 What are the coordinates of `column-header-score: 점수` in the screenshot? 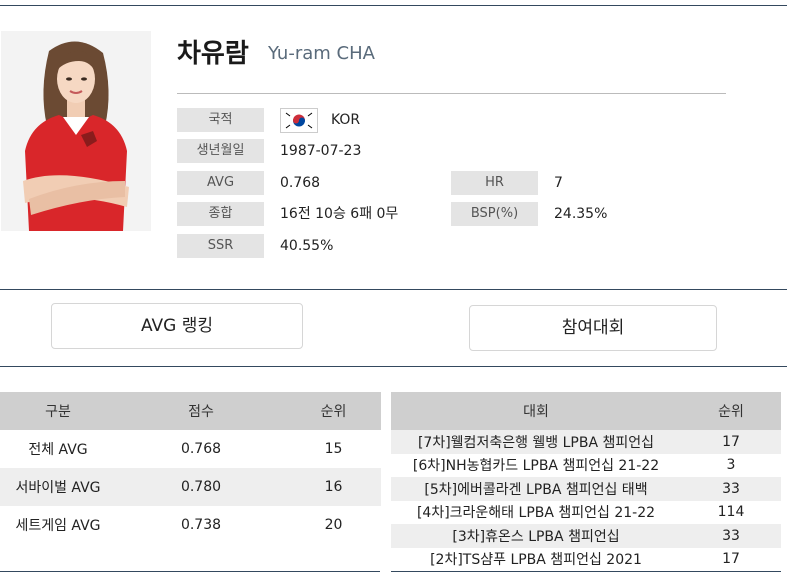 It's located at (201, 411).